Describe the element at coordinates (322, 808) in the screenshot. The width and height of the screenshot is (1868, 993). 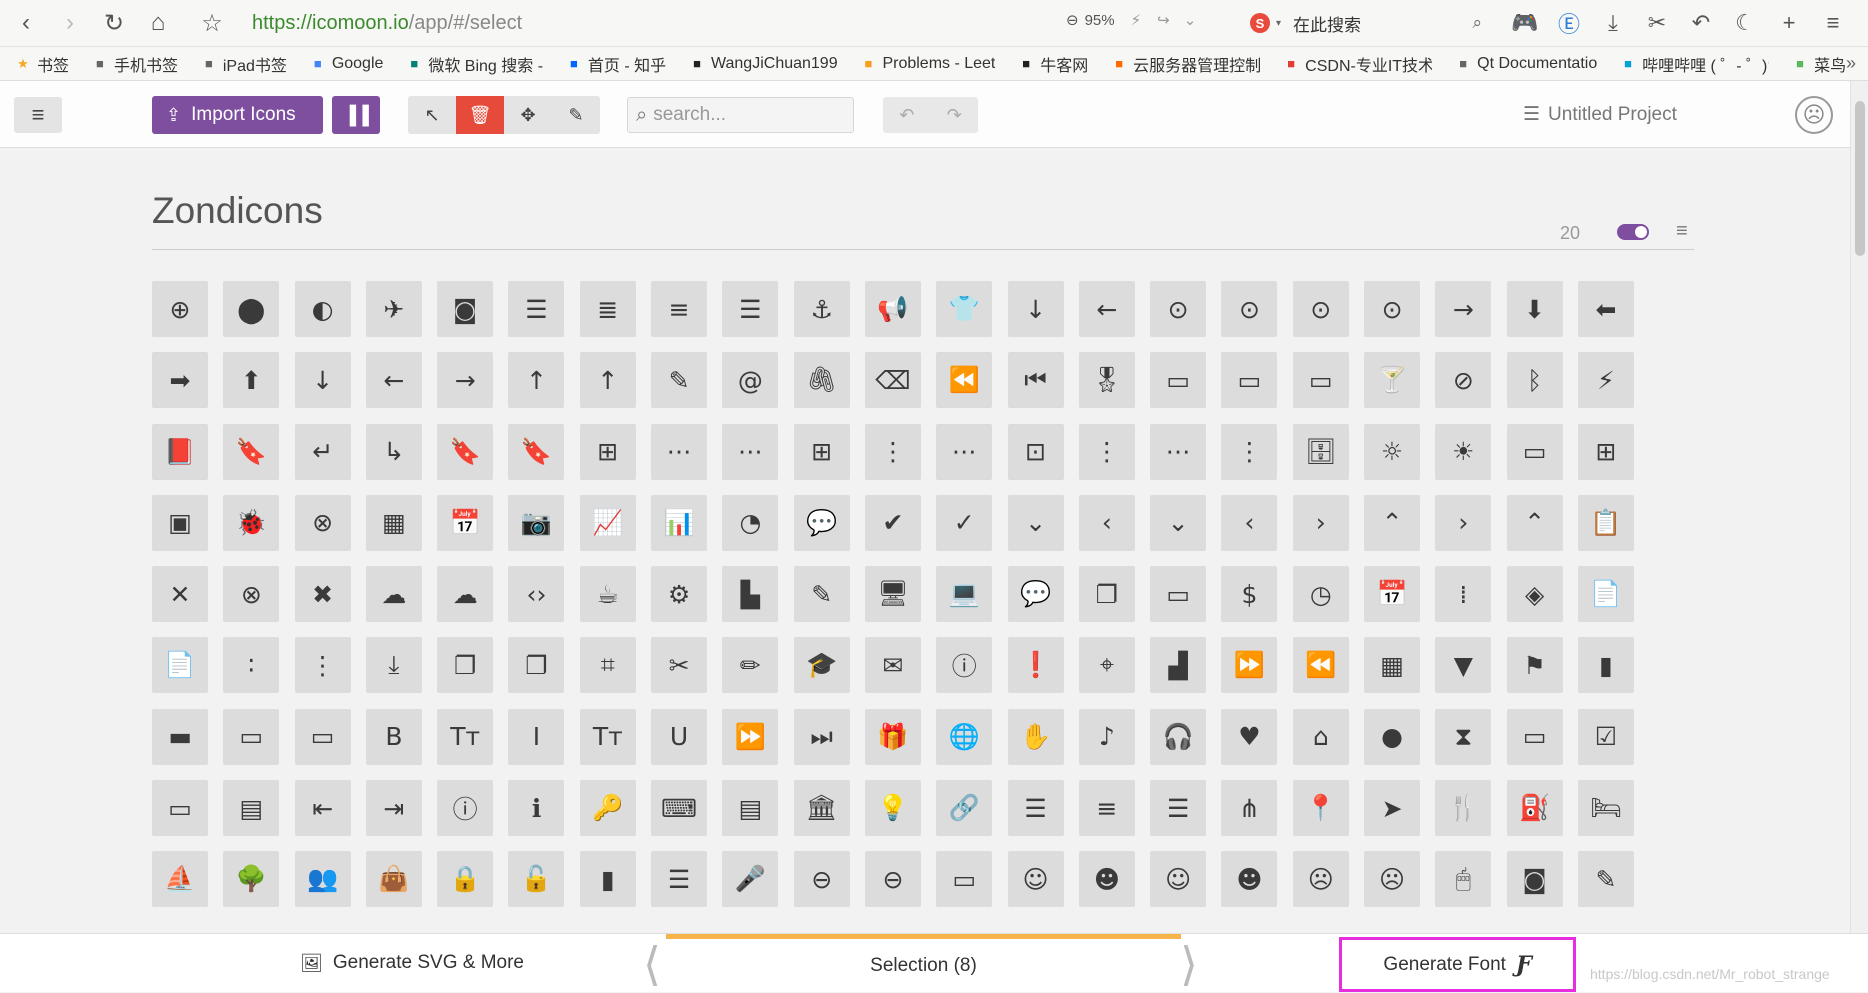
I see `glyph-tile: ⇤` at that location.